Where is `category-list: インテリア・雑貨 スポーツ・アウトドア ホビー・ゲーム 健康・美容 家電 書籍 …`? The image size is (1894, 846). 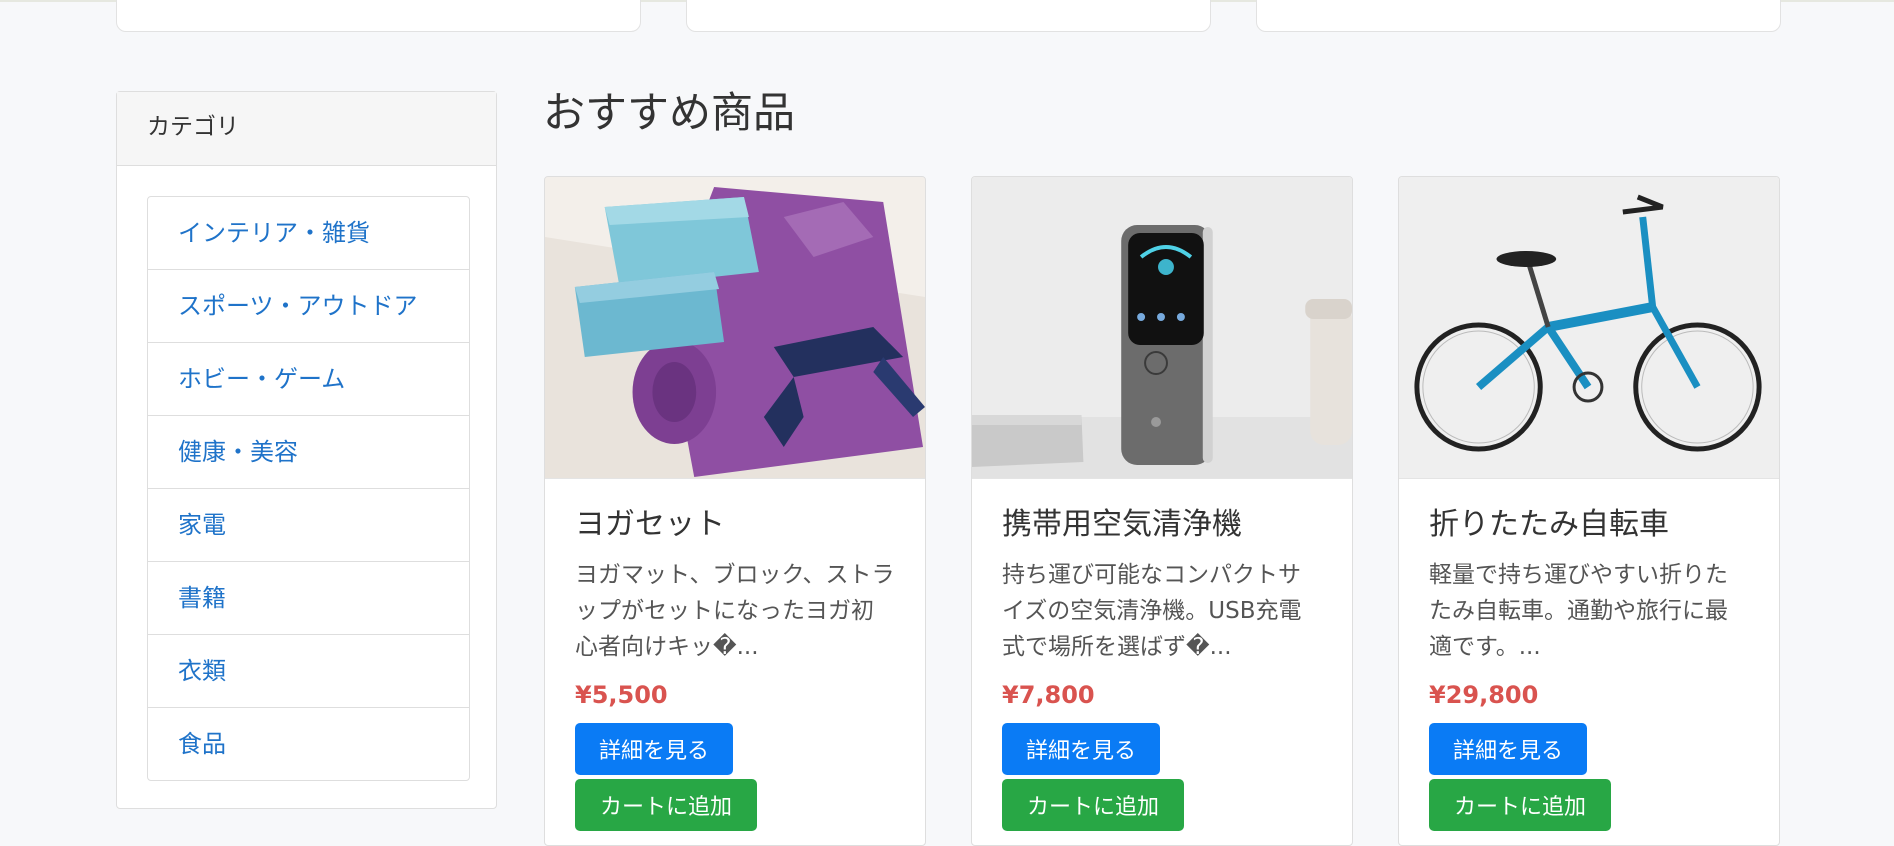 category-list: インテリア・雑貨 スポーツ・アウトドア ホビー・ゲーム 健康・美容 家電 書籍 … is located at coordinates (308, 488).